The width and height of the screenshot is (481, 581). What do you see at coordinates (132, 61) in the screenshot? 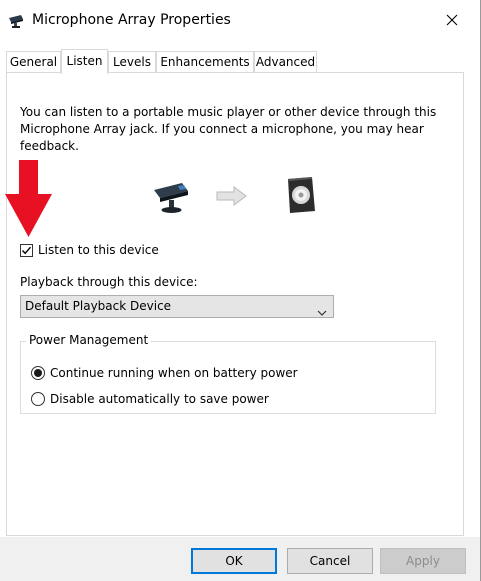
I see `tab-levels: Levels` at bounding box center [132, 61].